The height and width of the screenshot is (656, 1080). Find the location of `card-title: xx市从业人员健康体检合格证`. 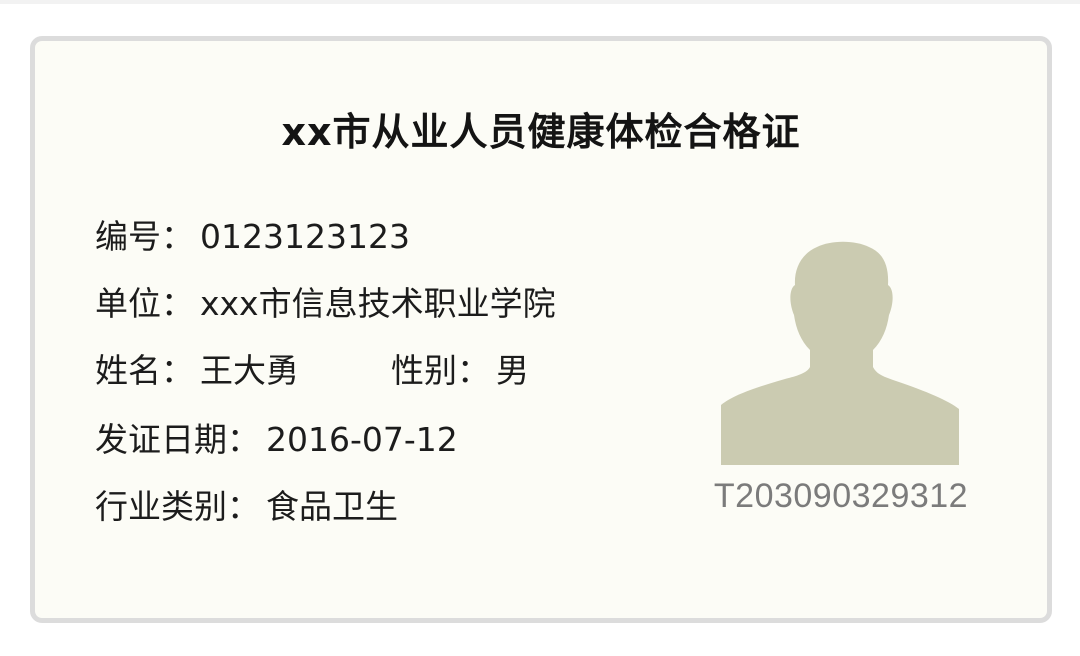

card-title: xx市从业人员健康体检合格证 is located at coordinates (541, 132).